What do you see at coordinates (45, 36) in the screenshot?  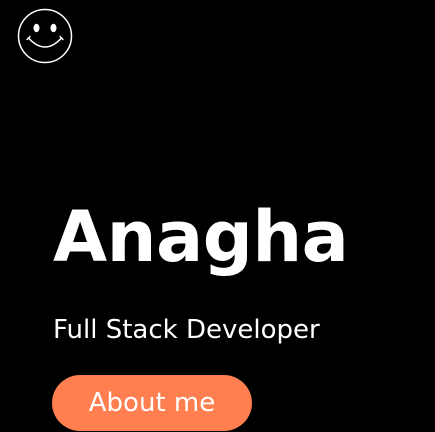 I see `smiley-face-icon` at bounding box center [45, 36].